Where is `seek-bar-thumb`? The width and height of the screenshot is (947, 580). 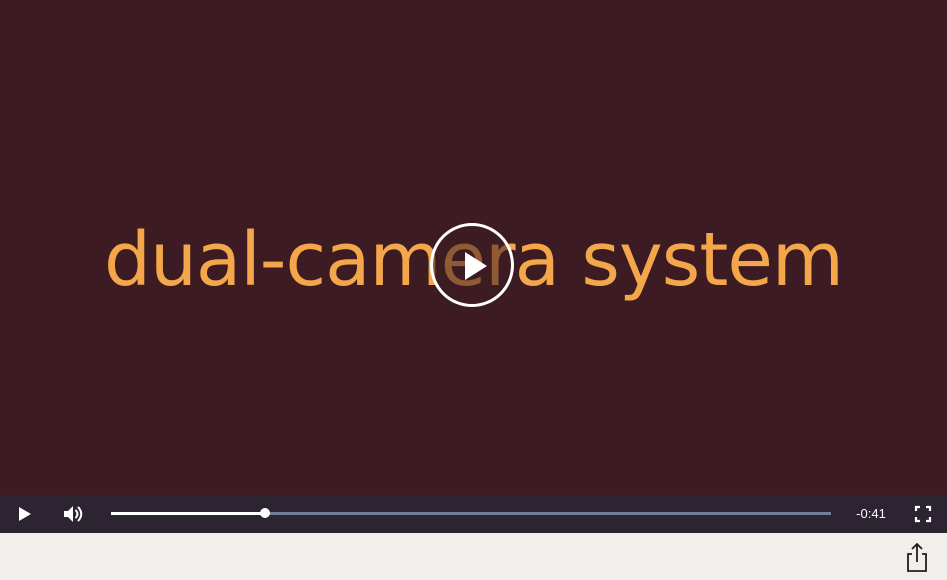 seek-bar-thumb is located at coordinates (265, 513).